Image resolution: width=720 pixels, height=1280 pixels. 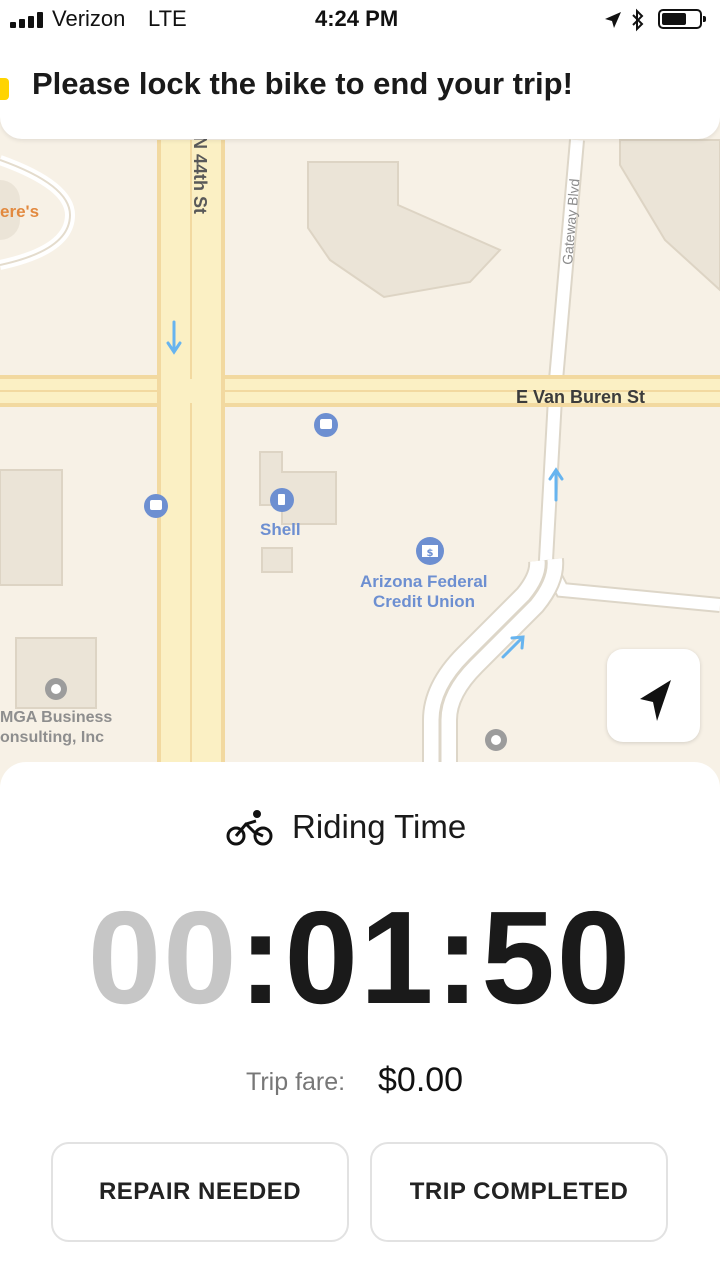 What do you see at coordinates (655, 700) in the screenshot?
I see `navigation-arrow-icon` at bounding box center [655, 700].